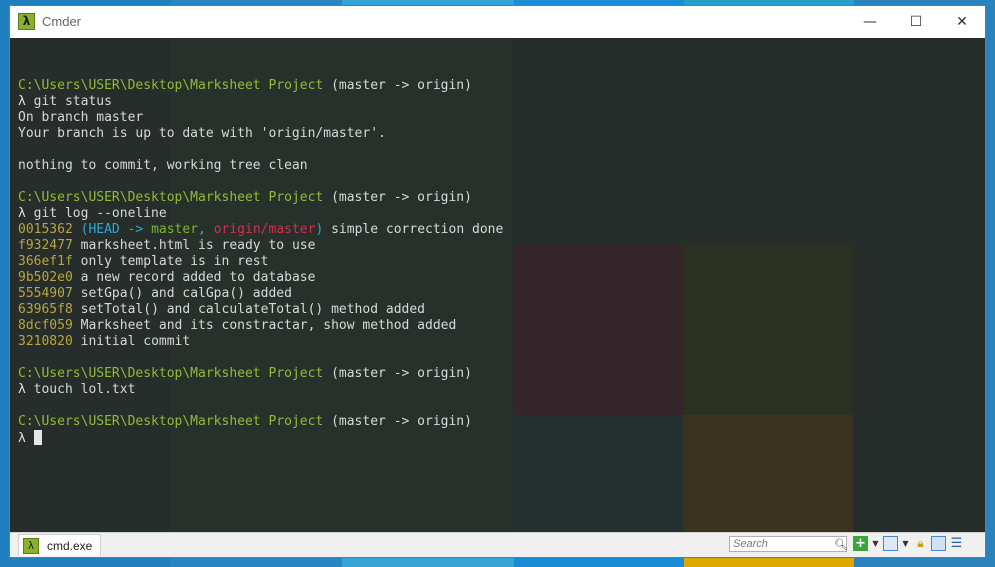  I want to click on terminal-text: 8dcf059, so click(45, 325).